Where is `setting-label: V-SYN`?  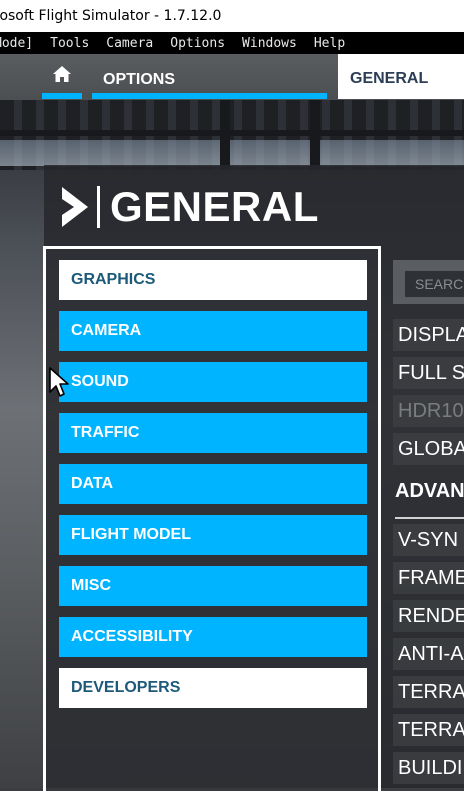
setting-label: V-SYN is located at coordinates (428, 539).